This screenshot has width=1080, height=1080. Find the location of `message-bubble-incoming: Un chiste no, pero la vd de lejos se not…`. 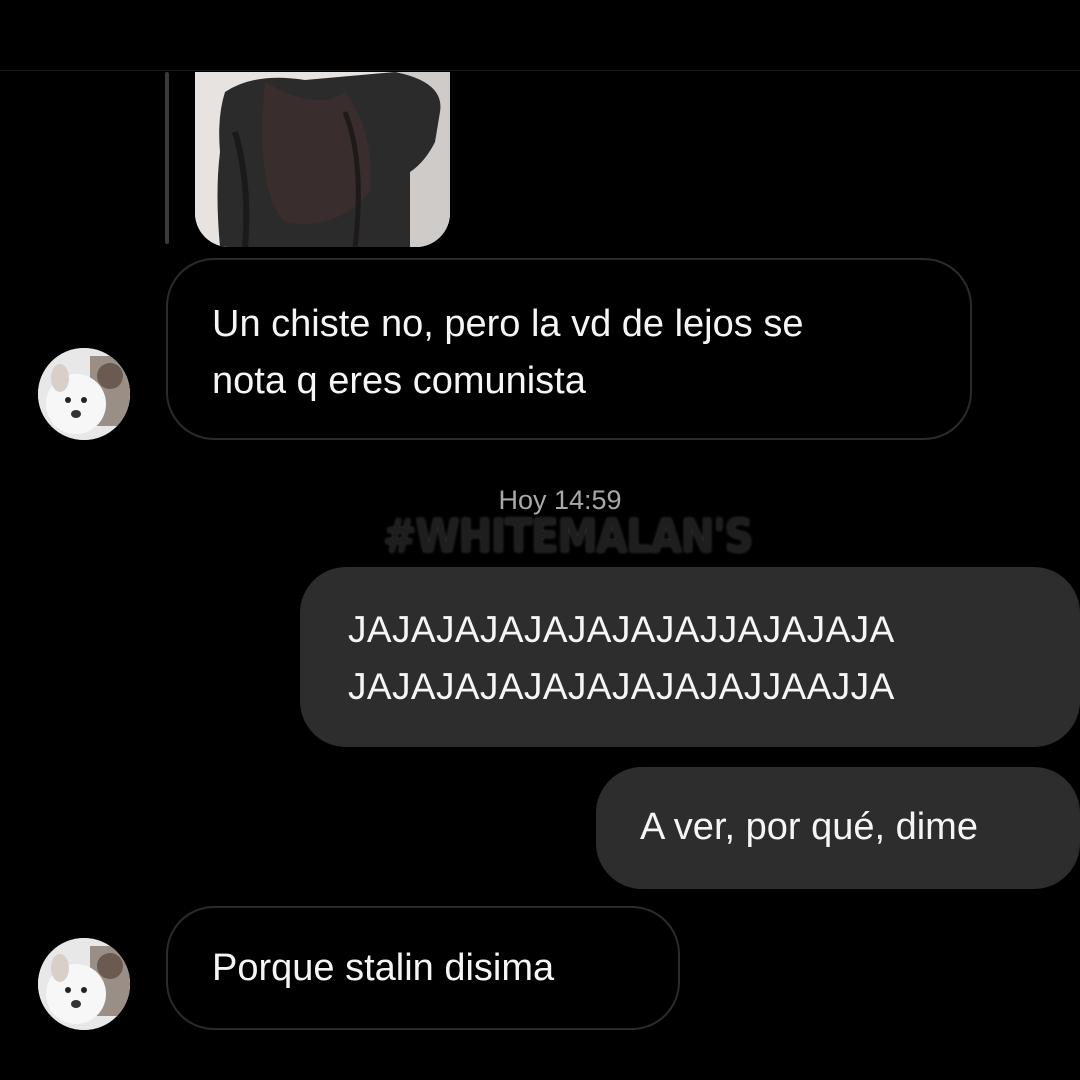

message-bubble-incoming: Un chiste no, pero la vd de lejos se not… is located at coordinates (569, 349).